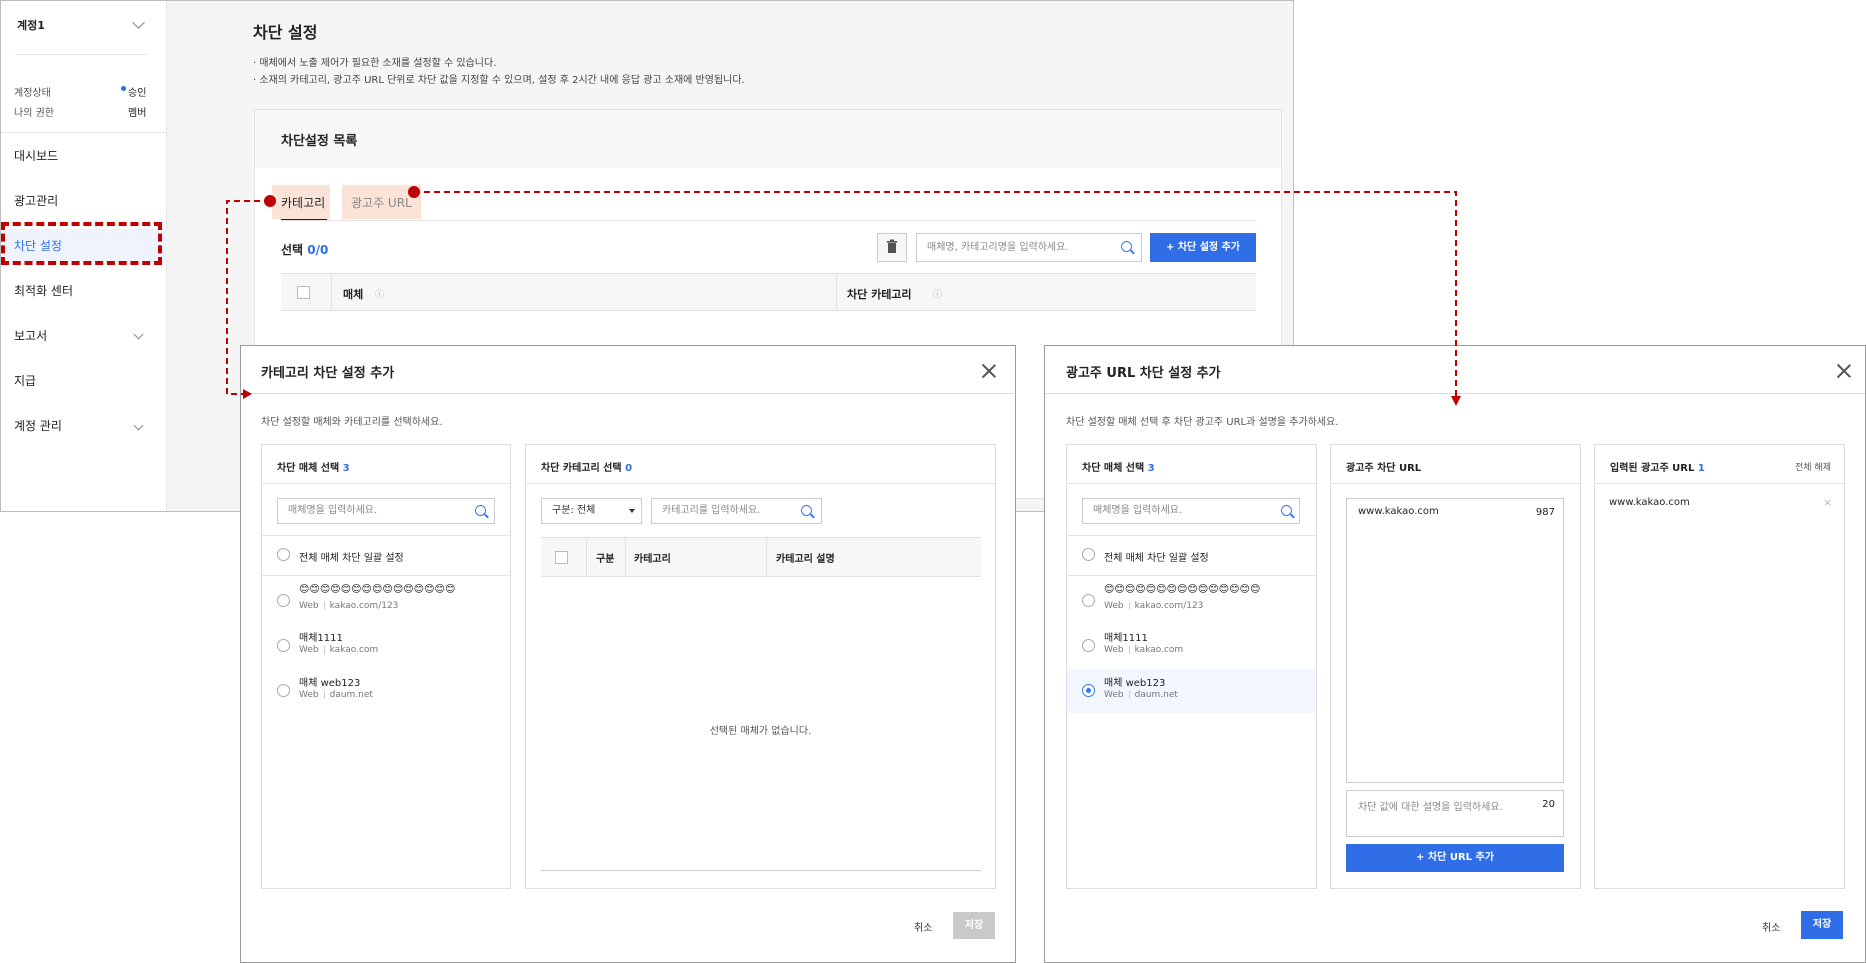  I want to click on annotation-arrow-url, so click(935, 294).